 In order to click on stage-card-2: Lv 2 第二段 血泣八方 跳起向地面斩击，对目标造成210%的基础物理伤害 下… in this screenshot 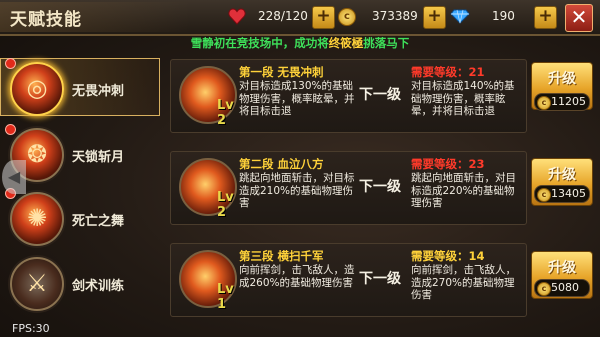, I will do `click(348, 188)`.